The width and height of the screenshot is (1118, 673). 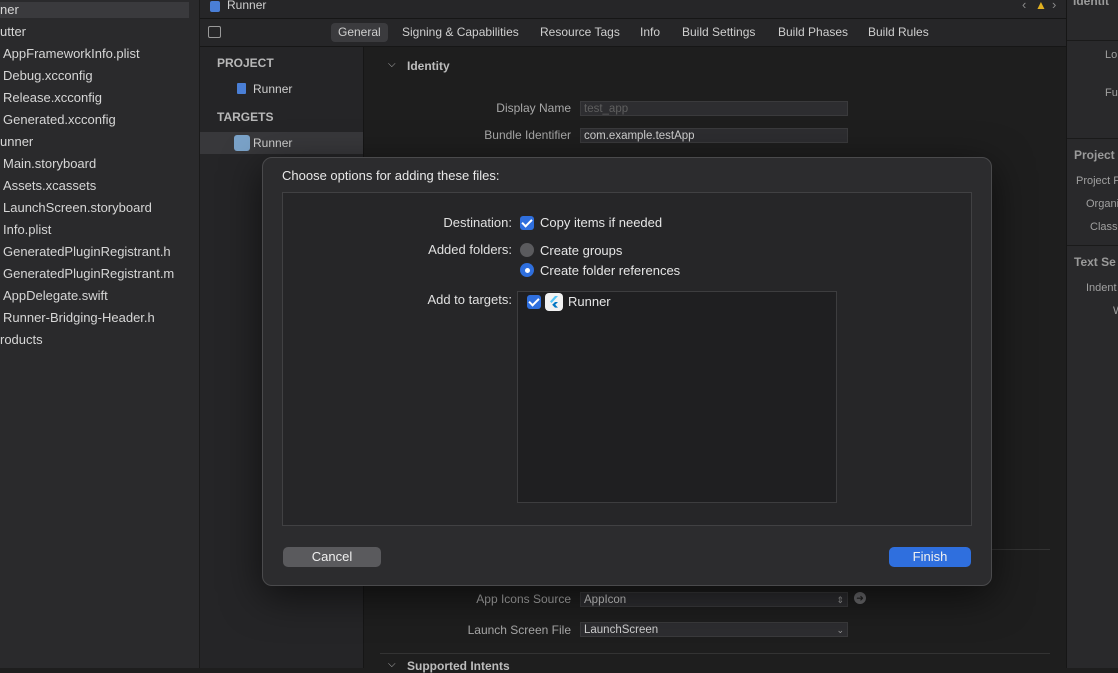 What do you see at coordinates (589, 301) in the screenshot?
I see `target-runner-label: Runner` at bounding box center [589, 301].